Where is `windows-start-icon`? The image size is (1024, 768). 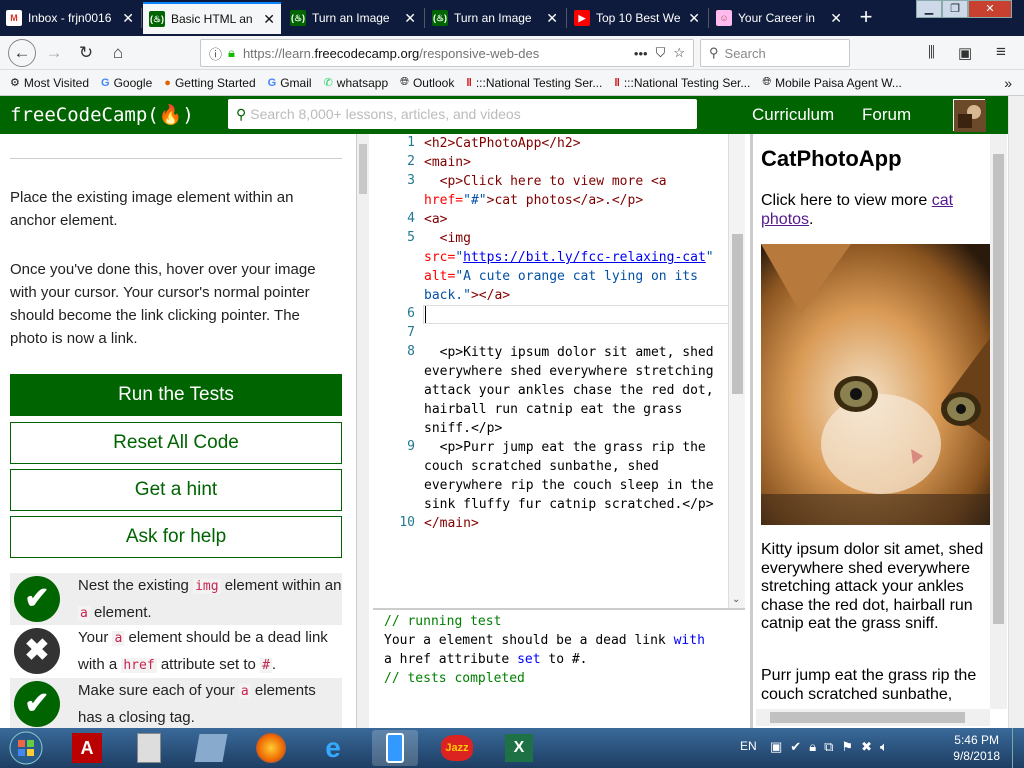
windows-start-icon is located at coordinates (26, 748).